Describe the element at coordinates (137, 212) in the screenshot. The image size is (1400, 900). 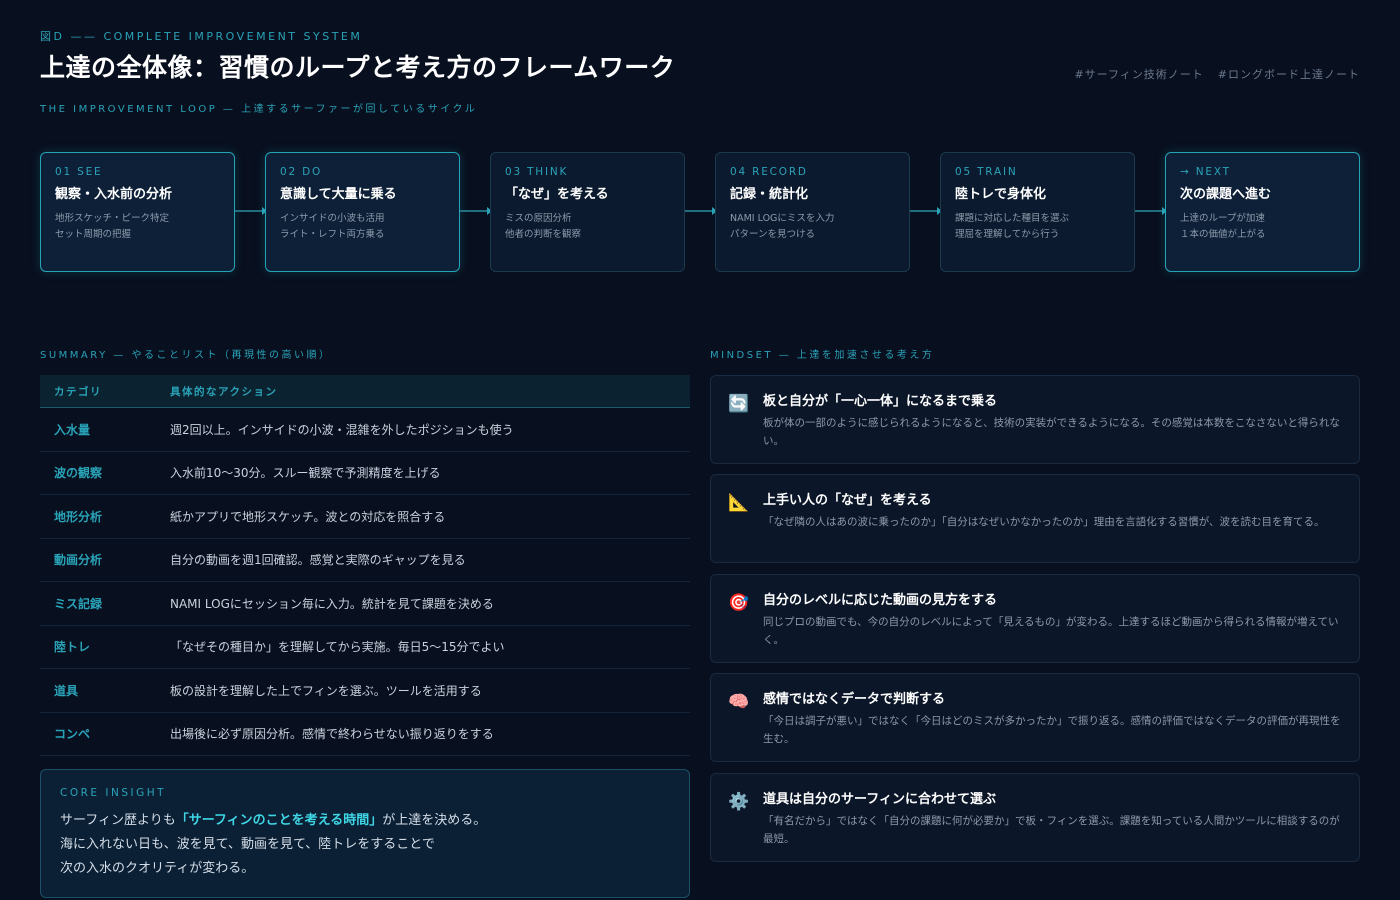
I see `step-see: 01 SEE 観察・入水前の分析 地形スケッチ・ピーク特定 セット周期の把握` at that location.